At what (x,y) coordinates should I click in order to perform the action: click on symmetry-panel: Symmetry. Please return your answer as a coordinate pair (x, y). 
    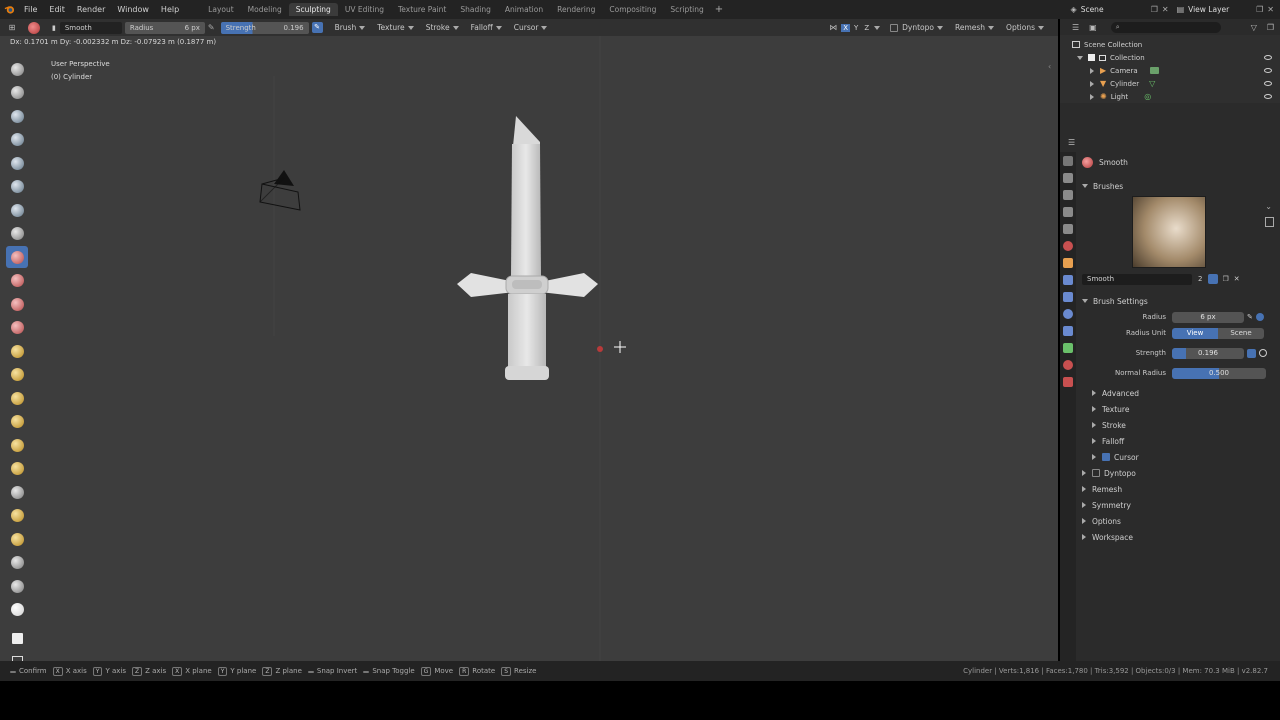
    Looking at the image, I should click on (1181, 505).